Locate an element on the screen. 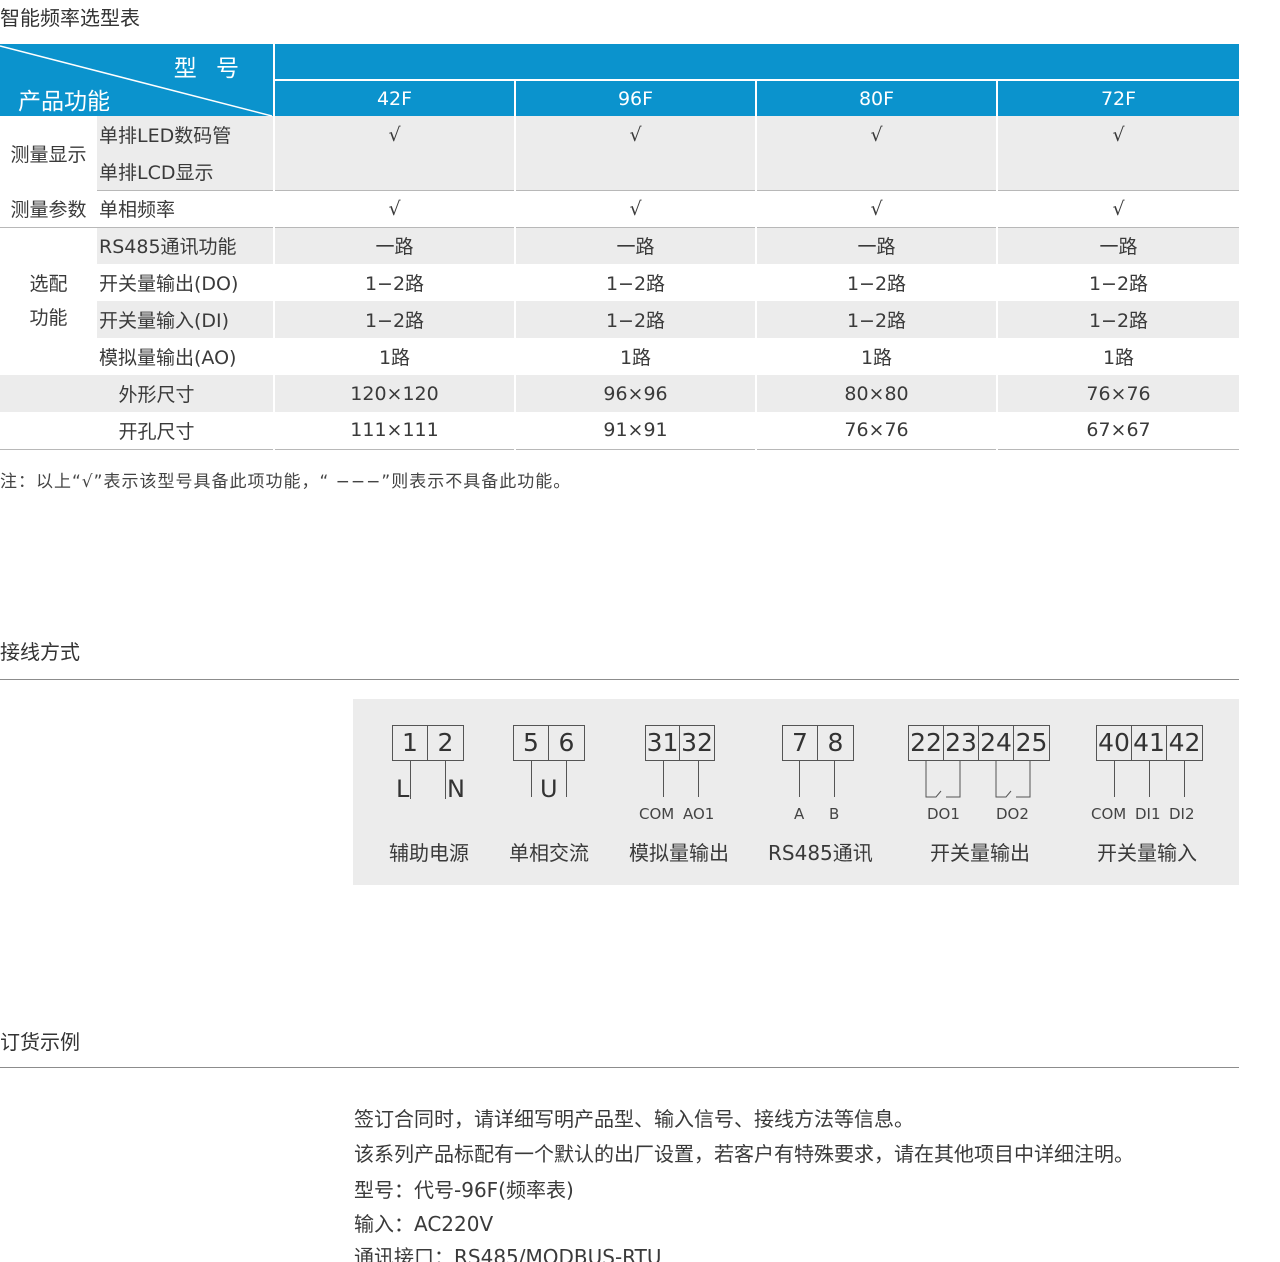  value-cell: 80×80 is located at coordinates (876, 393).